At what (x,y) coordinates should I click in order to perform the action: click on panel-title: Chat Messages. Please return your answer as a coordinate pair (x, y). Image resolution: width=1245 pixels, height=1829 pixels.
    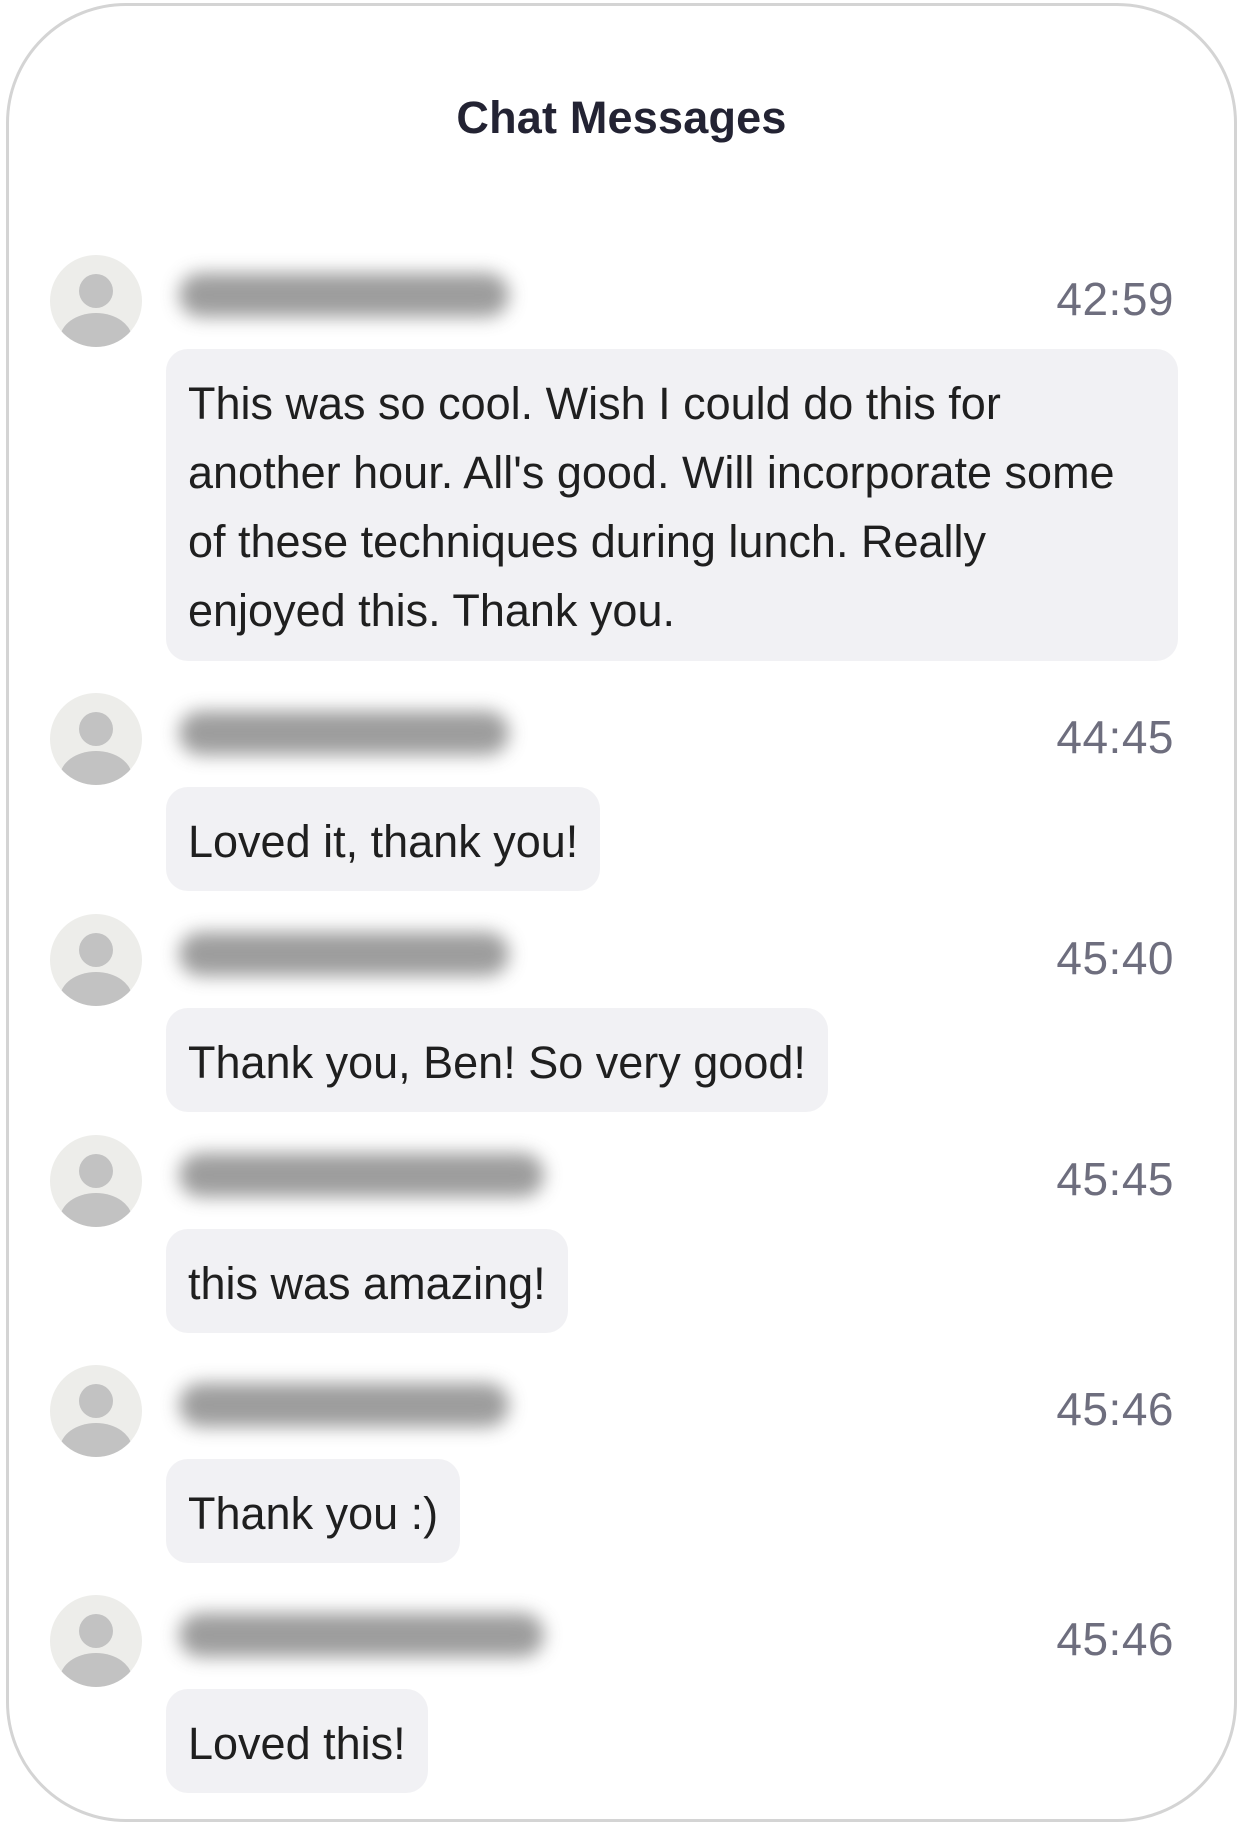
    Looking at the image, I should click on (621, 117).